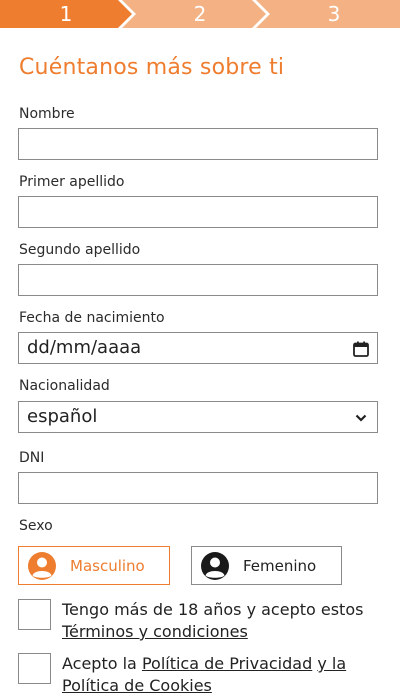 Image resolution: width=400 pixels, height=700 pixels. Describe the element at coordinates (72, 182) in the screenshot. I see `primer-apellido-label: Primer apellido` at that location.